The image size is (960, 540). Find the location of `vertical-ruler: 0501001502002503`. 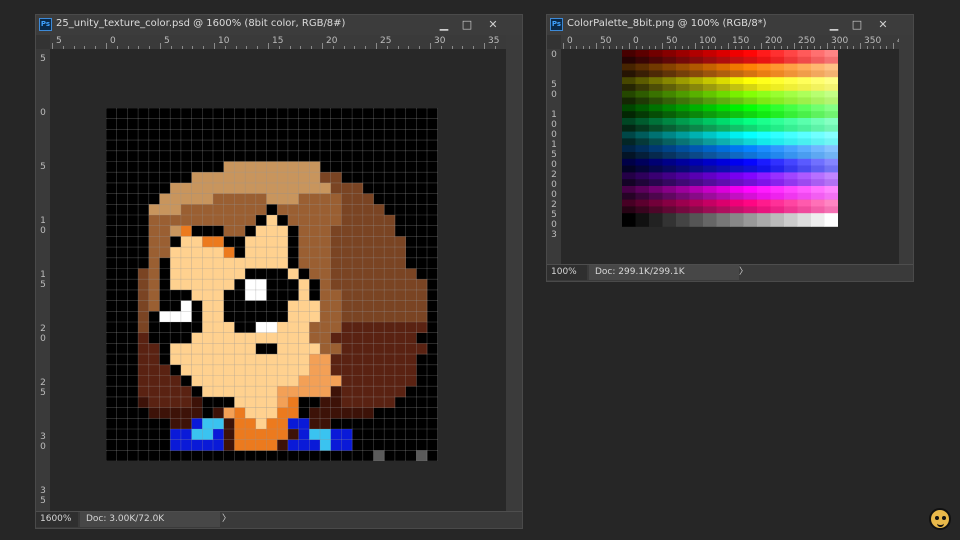

vertical-ruler: 0501001502002503 is located at coordinates (554, 158).